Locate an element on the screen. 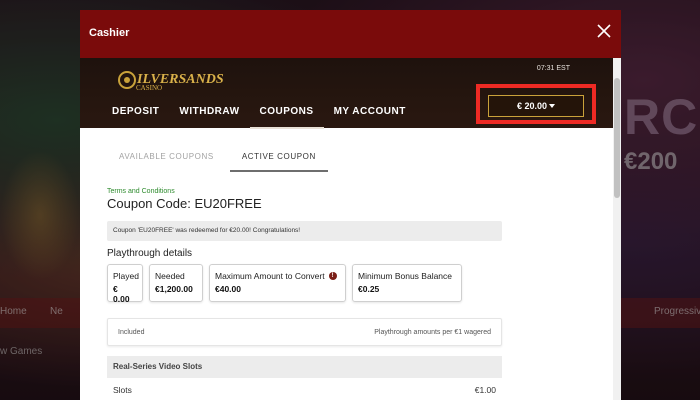 The height and width of the screenshot is (400, 700). card-value: €0.25 is located at coordinates (369, 289).